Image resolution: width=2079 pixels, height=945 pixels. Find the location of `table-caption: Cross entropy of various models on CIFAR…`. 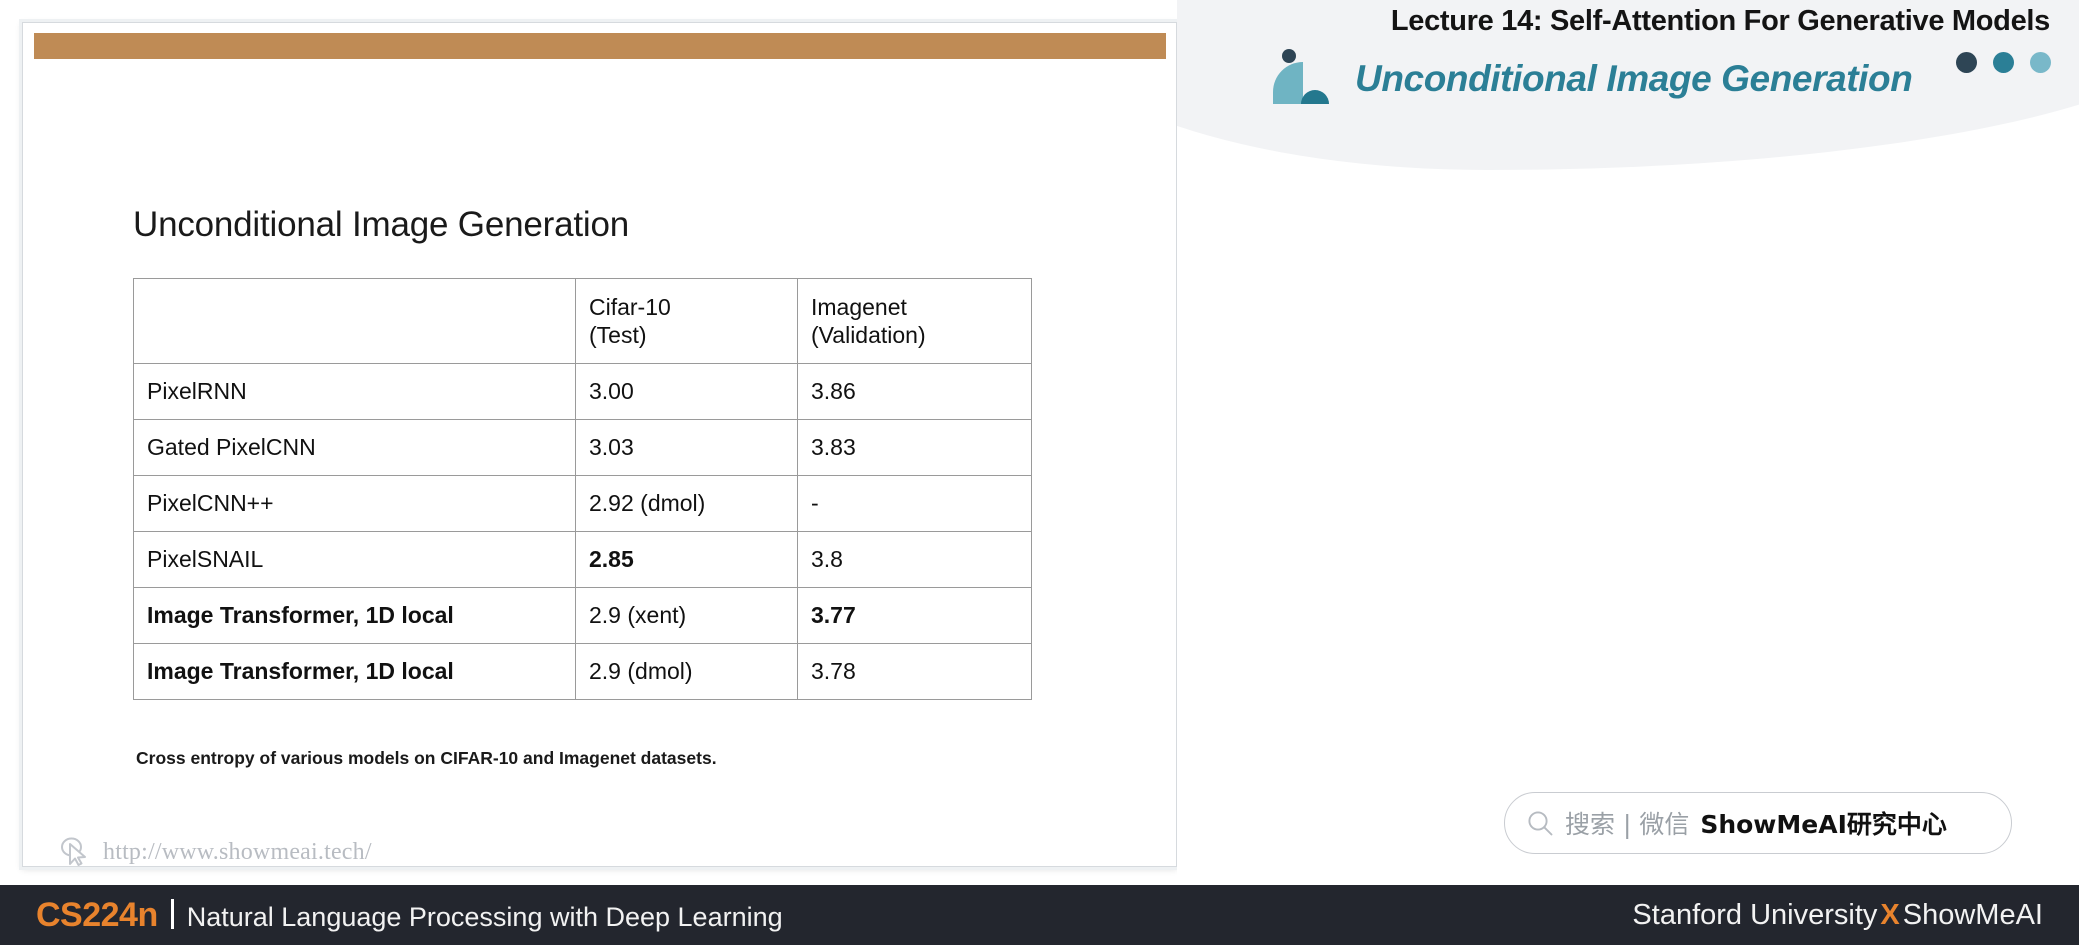

table-caption: Cross entropy of various models on CIFAR… is located at coordinates (426, 758).